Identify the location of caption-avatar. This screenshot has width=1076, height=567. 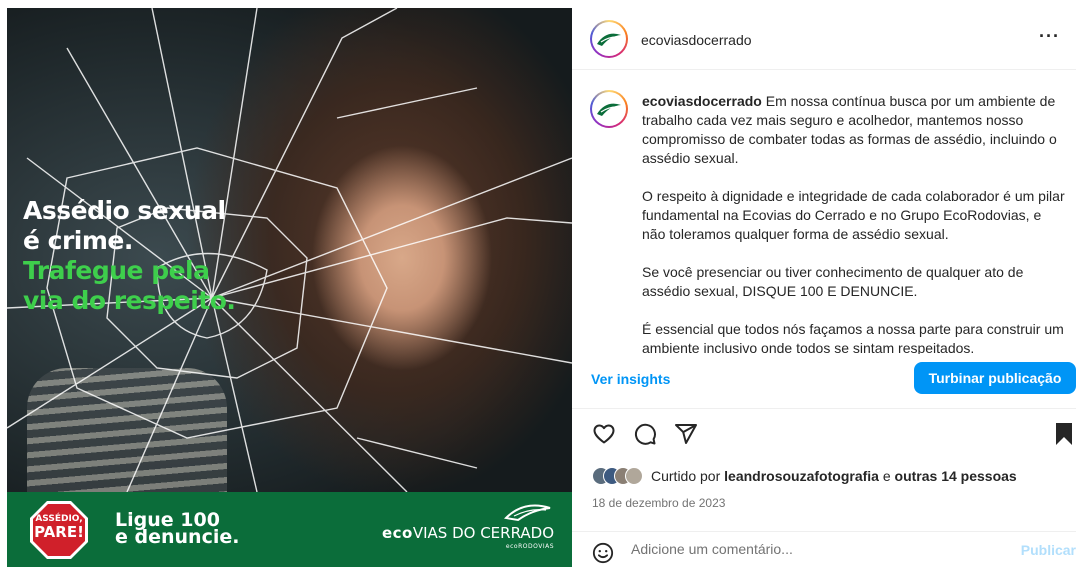
(609, 109).